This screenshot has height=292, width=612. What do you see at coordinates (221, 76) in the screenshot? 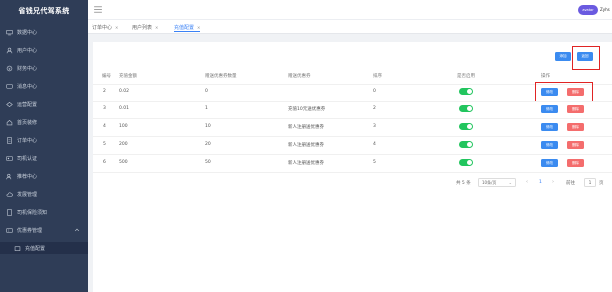
I see `column-header-coupon-count: 赠送优惠券数量` at bounding box center [221, 76].